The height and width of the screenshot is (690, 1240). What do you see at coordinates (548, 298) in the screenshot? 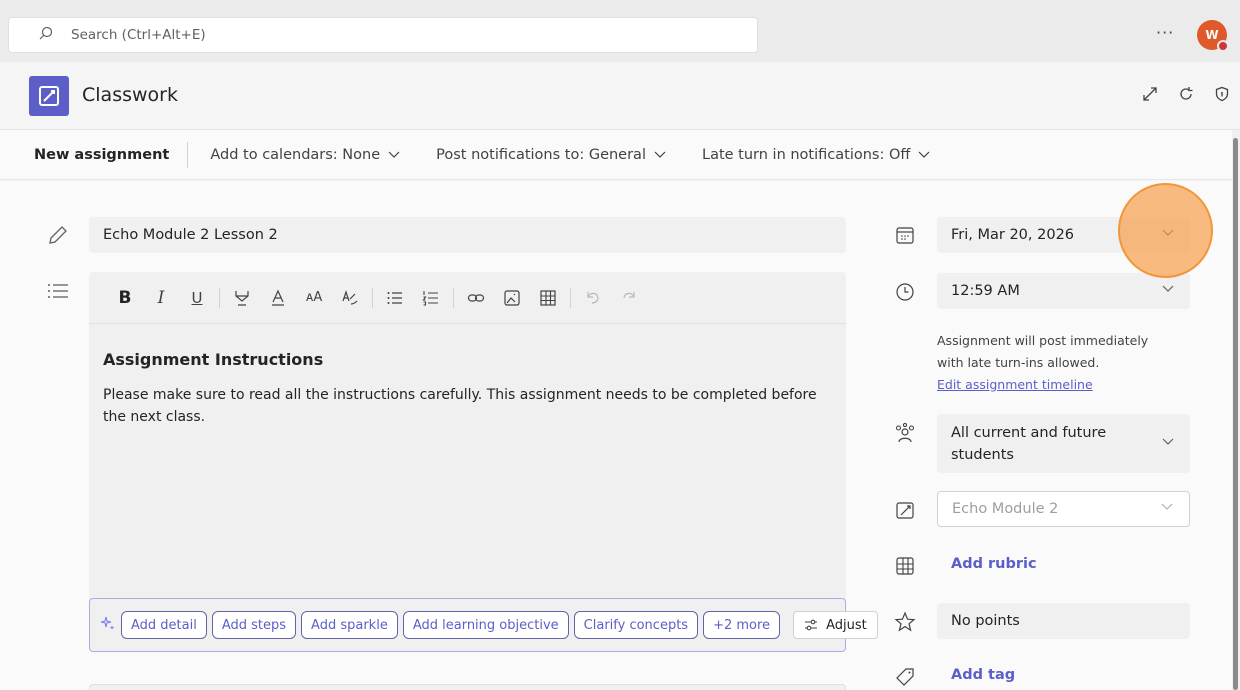
I see `table-icon` at bounding box center [548, 298].